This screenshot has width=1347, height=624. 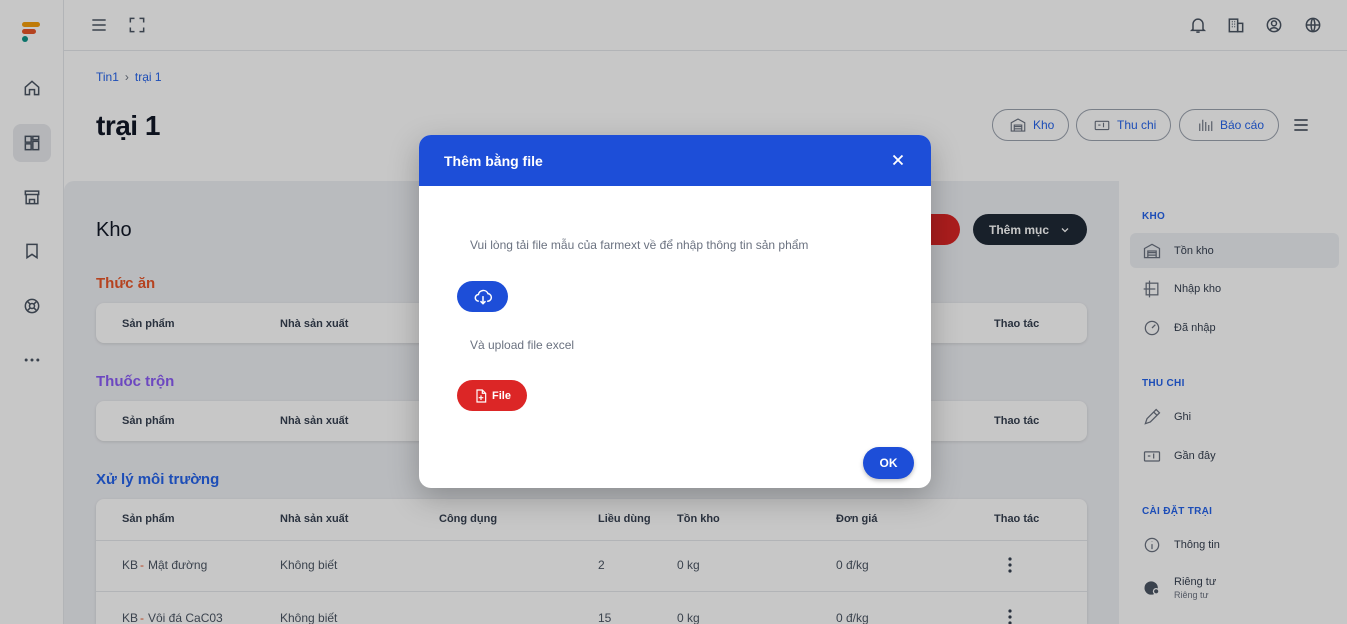 I want to click on close-icon, so click(x=898, y=160).